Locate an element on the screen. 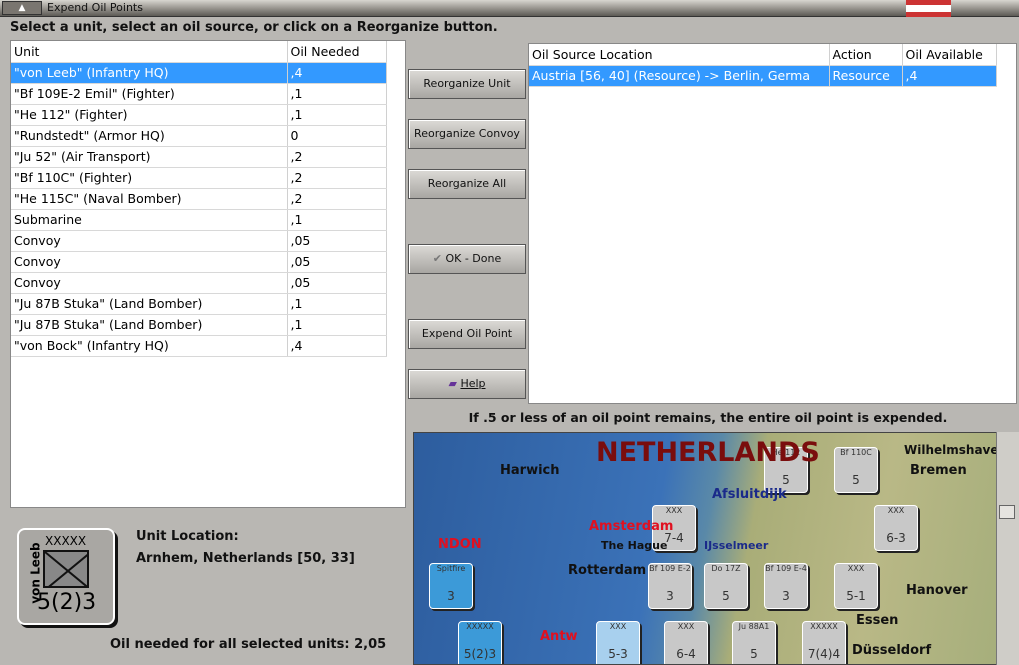  unit-name-cell: Submarine is located at coordinates (149, 220).